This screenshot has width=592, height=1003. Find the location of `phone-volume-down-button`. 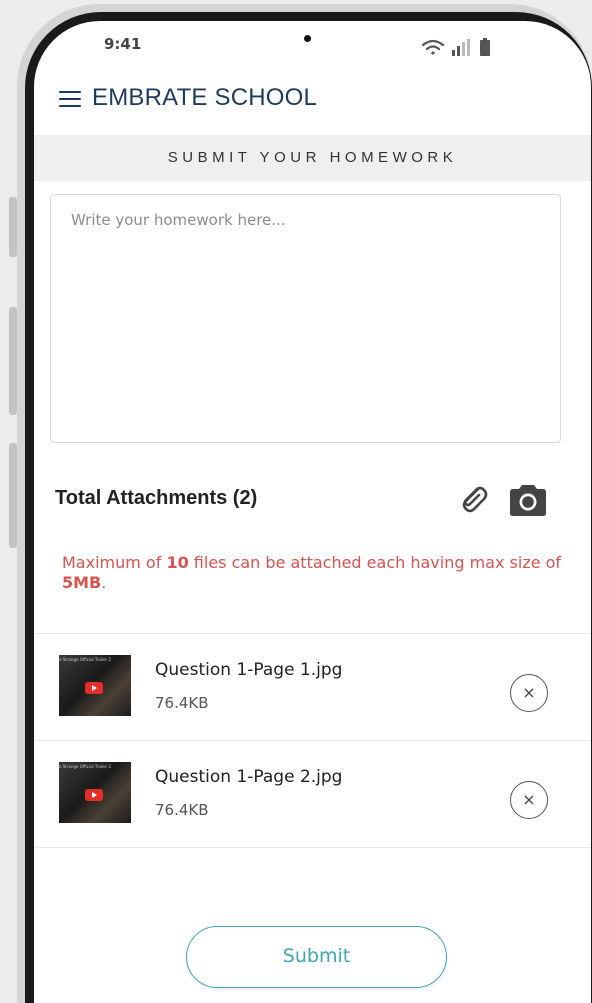

phone-volume-down-button is located at coordinates (13, 495).